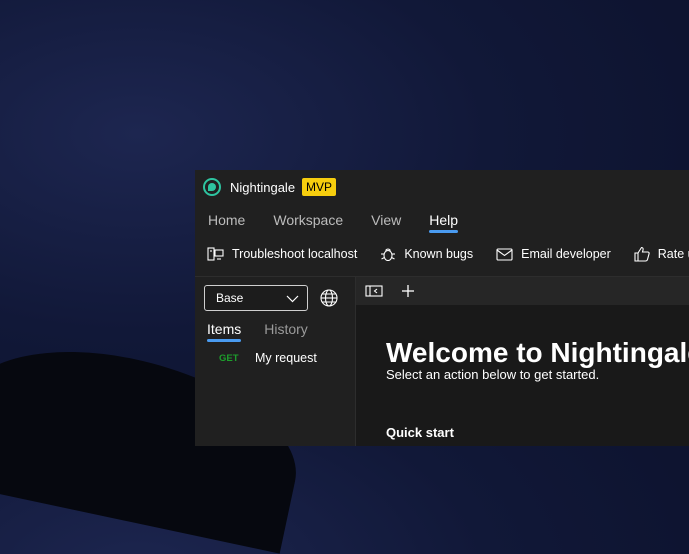  I want to click on tab-home: Home, so click(226, 220).